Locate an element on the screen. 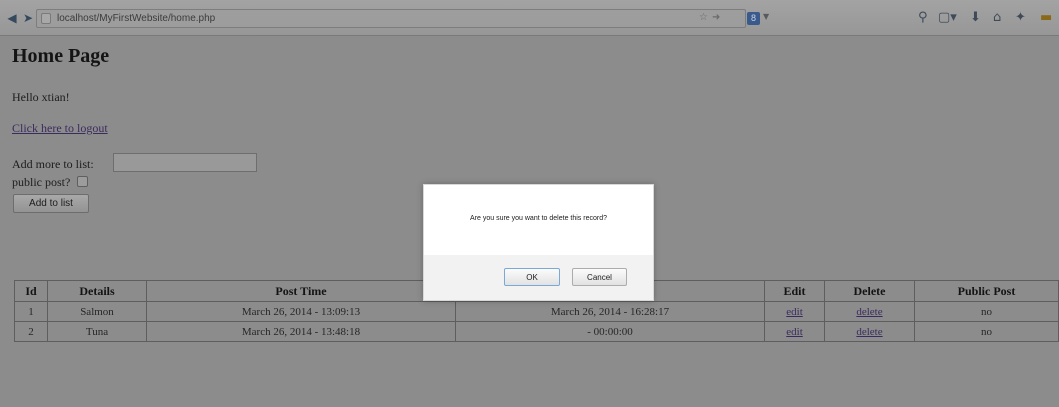 This screenshot has width=1059, height=407. go-arrow-icon: ➜ is located at coordinates (716, 17).